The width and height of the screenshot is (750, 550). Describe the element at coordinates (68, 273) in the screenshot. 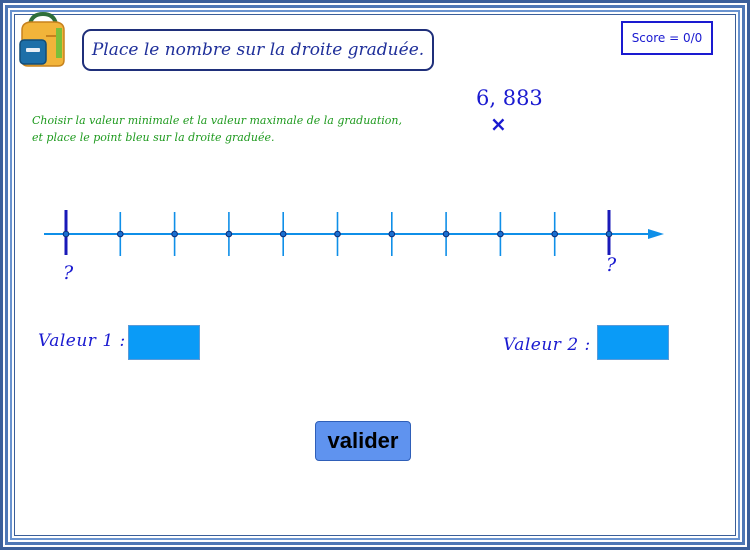

I see `min-value-placeholder: ?` at that location.